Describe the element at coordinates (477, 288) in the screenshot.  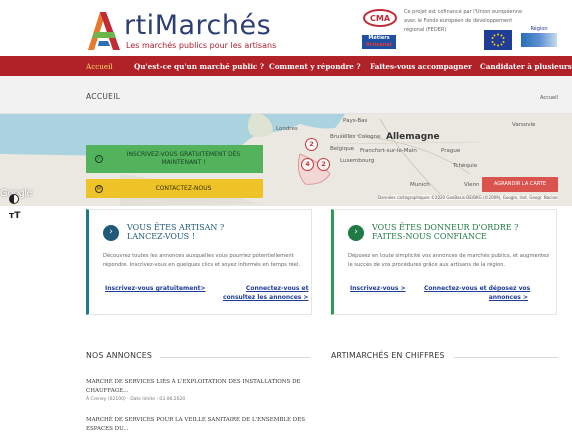
I see `donneur-login-line1: Connectez-vous et déposez vos` at that location.